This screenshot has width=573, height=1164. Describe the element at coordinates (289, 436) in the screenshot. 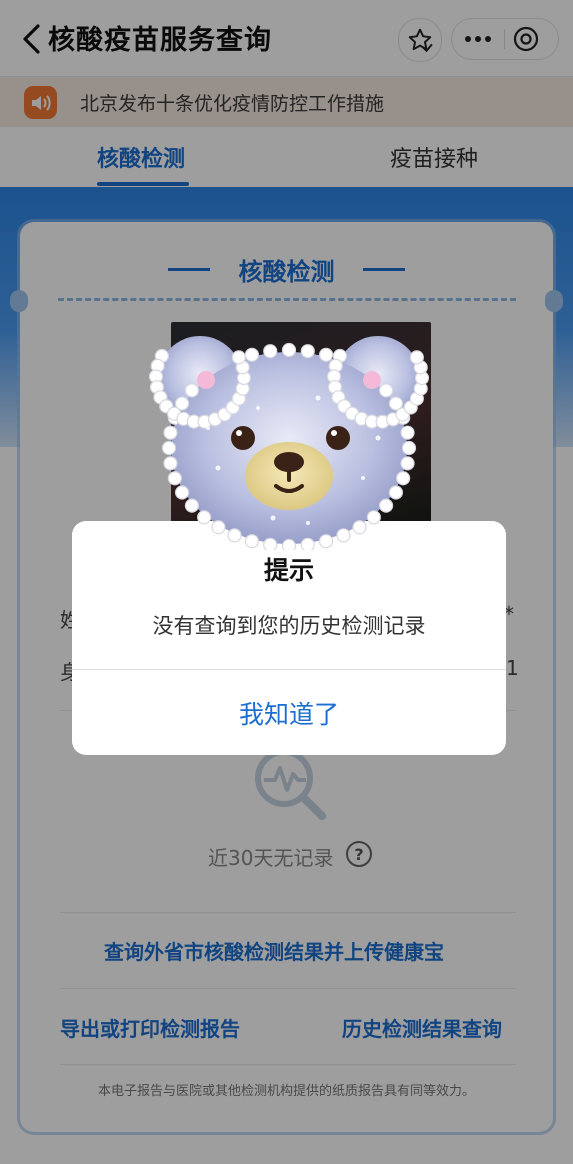

I see `bear-sticker-icon` at that location.